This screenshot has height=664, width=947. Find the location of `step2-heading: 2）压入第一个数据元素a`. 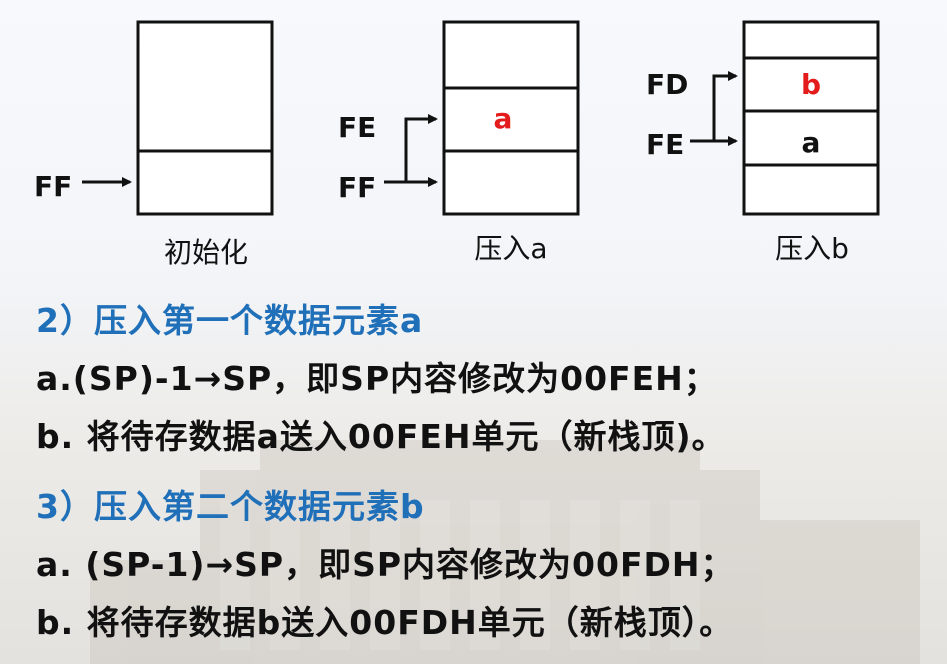

step2-heading: 2）压入第一个数据元素a is located at coordinates (230, 320).